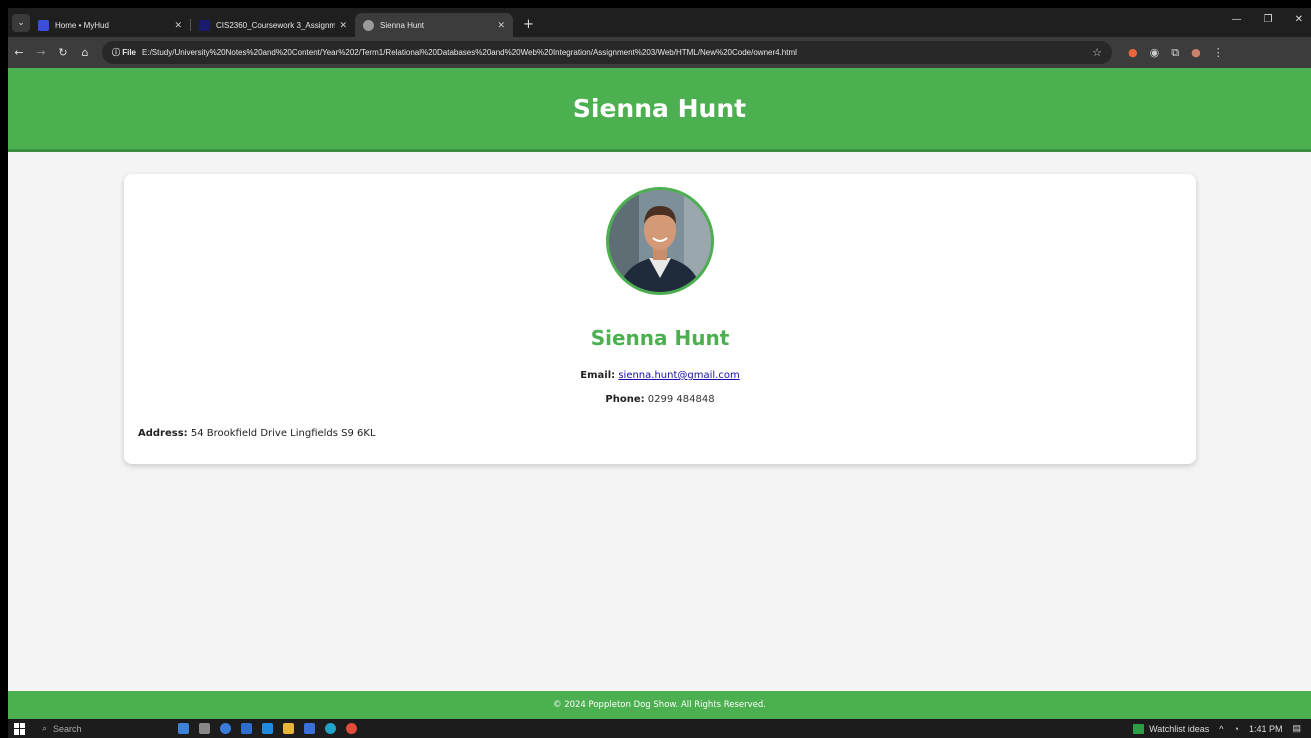 This screenshot has width=1311, height=738. Describe the element at coordinates (1097, 52) in the screenshot. I see `bookmark-star-icon: ☆` at that location.